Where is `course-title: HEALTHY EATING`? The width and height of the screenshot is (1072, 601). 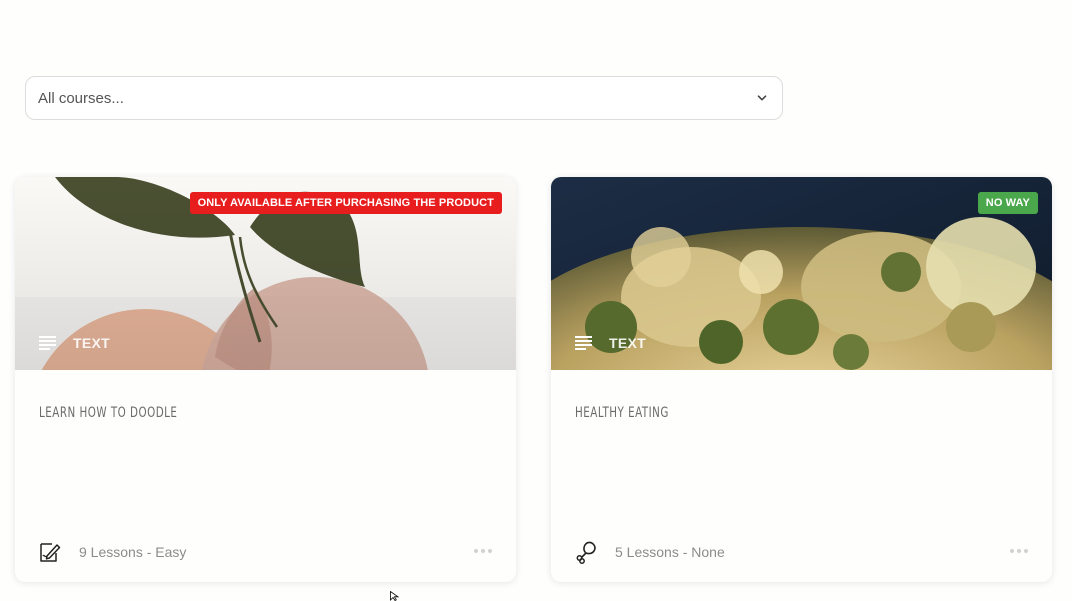 course-title: HEALTHY EATING is located at coordinates (622, 413).